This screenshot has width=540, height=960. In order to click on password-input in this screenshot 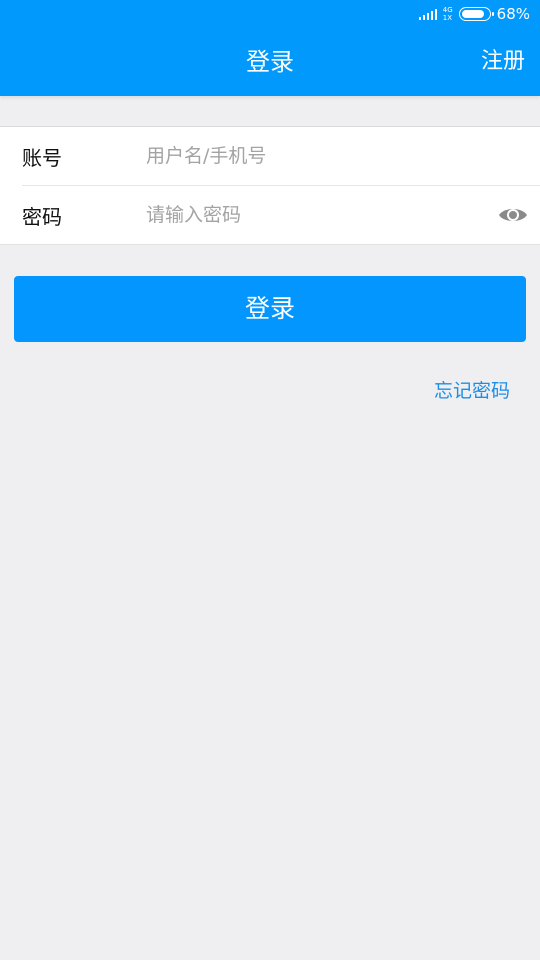, I will do `click(311, 215)`.